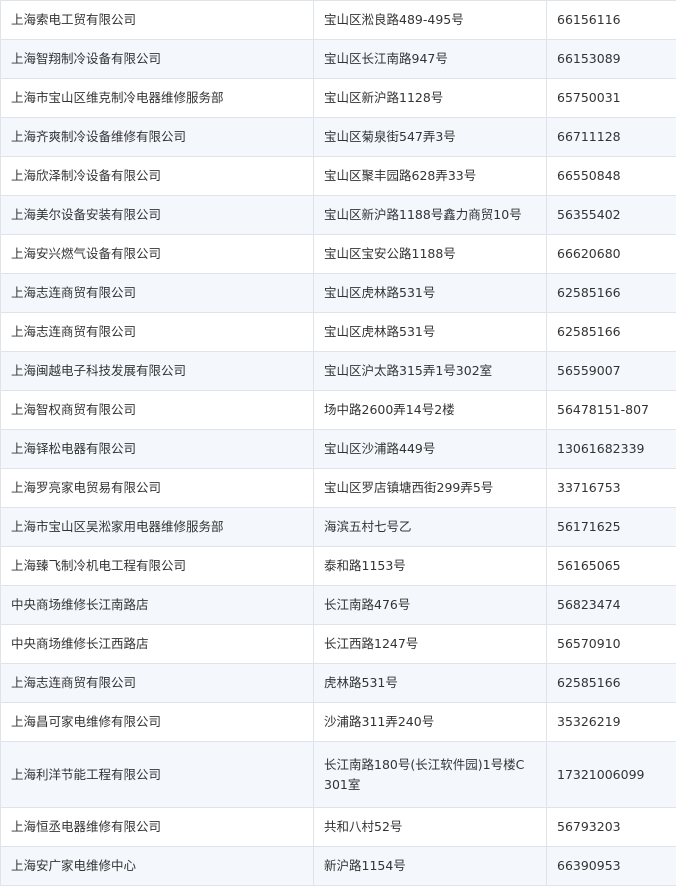 The height and width of the screenshot is (888, 676). I want to click on table-row: 上海昌可家电维修有限公司 沙浦路311弄240号 35326219, so click(338, 722).